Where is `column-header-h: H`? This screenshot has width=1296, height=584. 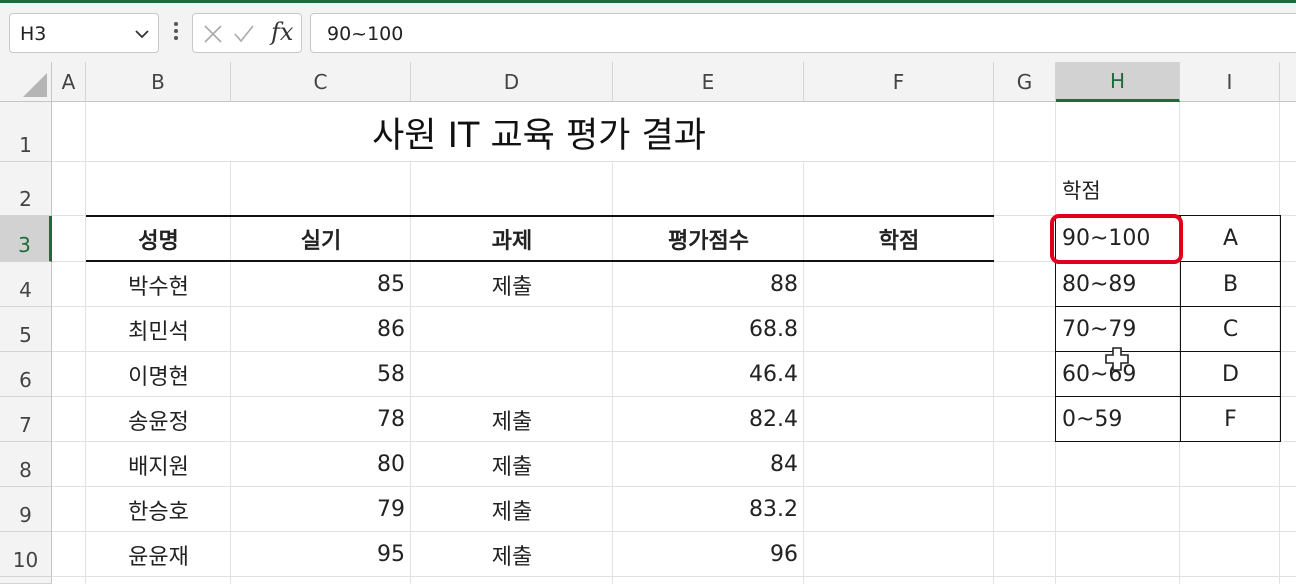
column-header-h: H is located at coordinates (1118, 82).